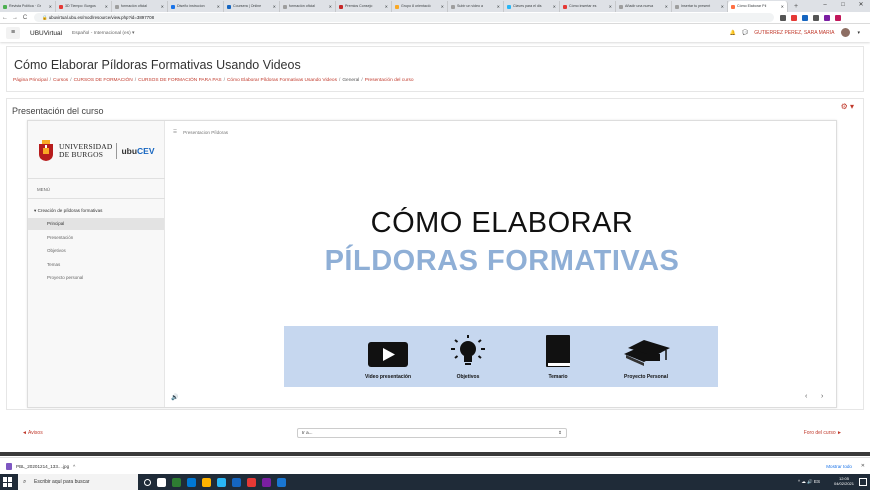  I want to click on next-activity-link: Foro del curso ►, so click(823, 433).